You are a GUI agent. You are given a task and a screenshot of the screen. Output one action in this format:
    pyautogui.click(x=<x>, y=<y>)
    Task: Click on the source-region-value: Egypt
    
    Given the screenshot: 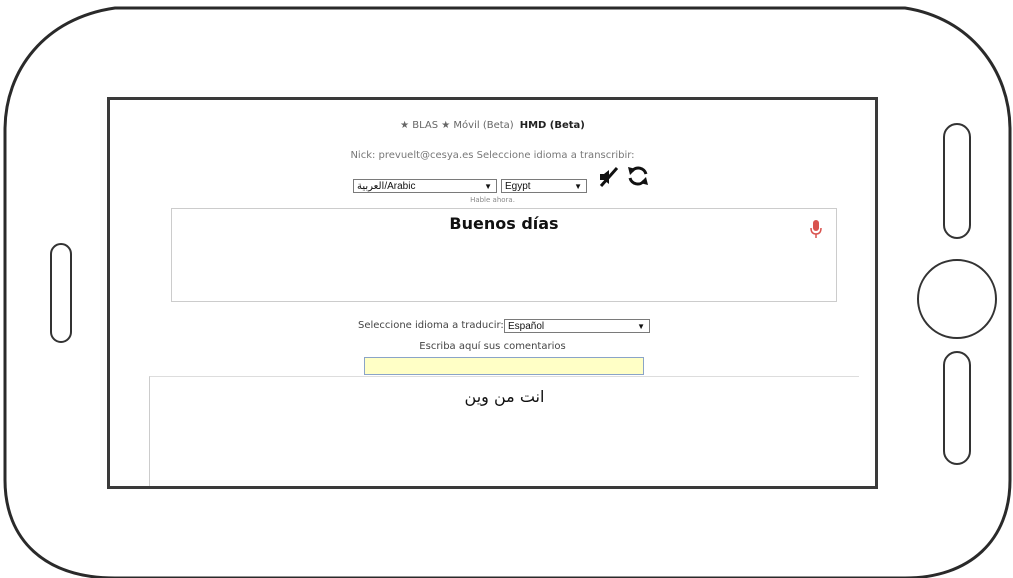 What is the action you would take?
    pyautogui.click(x=518, y=186)
    